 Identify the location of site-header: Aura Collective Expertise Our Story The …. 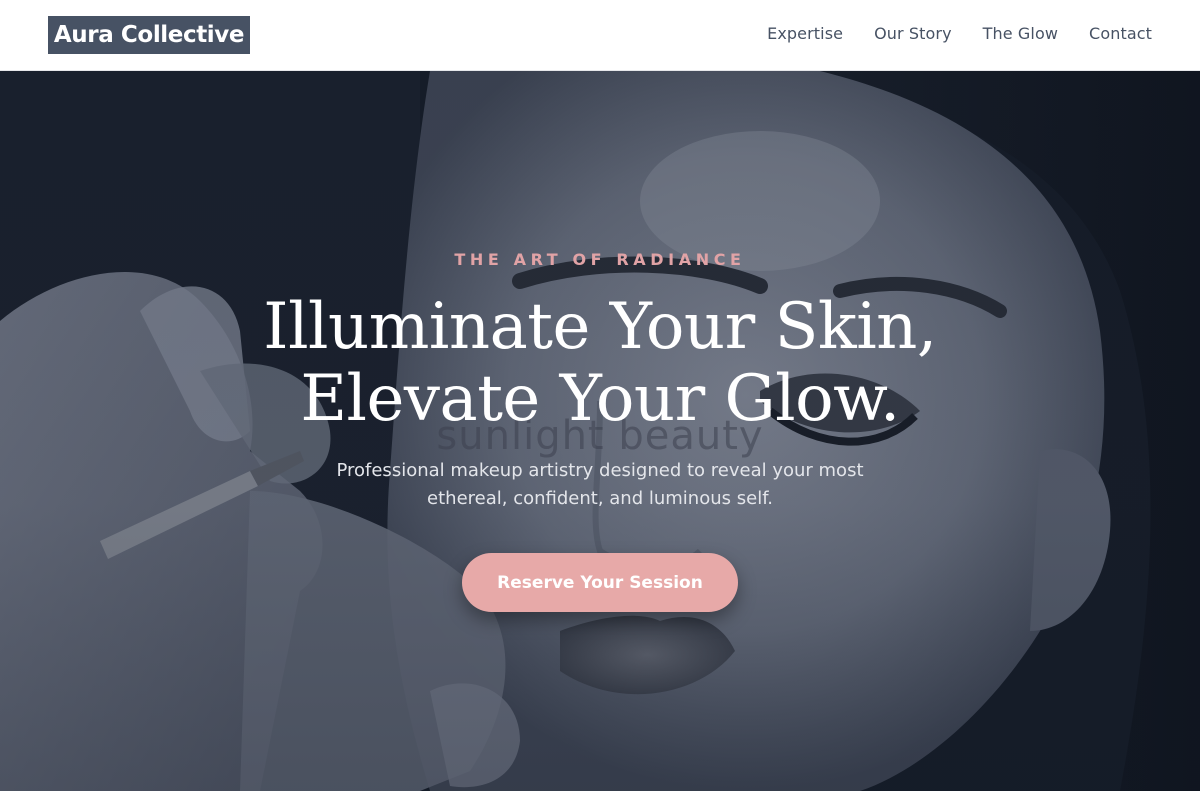
(600, 35).